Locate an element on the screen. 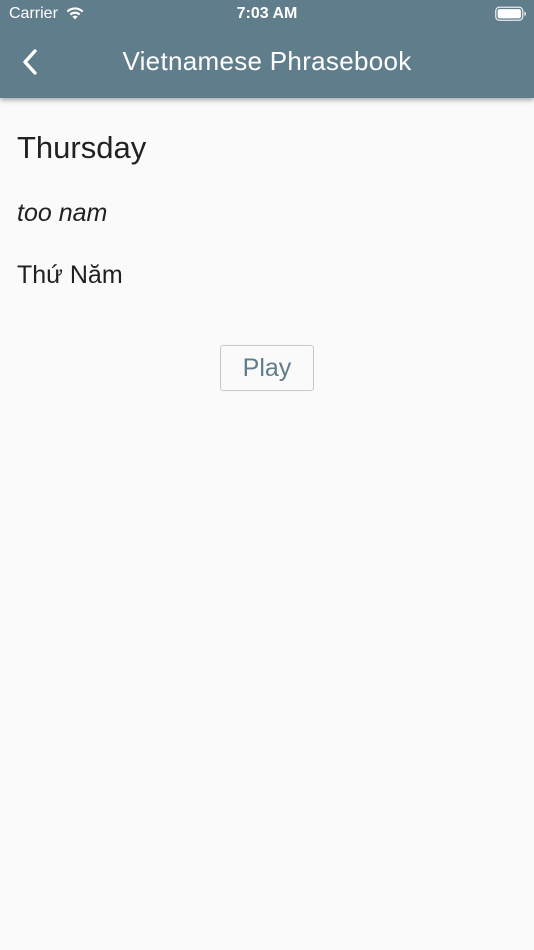 The height and width of the screenshot is (950, 534). pronunciation-text: too nam is located at coordinates (62, 213).